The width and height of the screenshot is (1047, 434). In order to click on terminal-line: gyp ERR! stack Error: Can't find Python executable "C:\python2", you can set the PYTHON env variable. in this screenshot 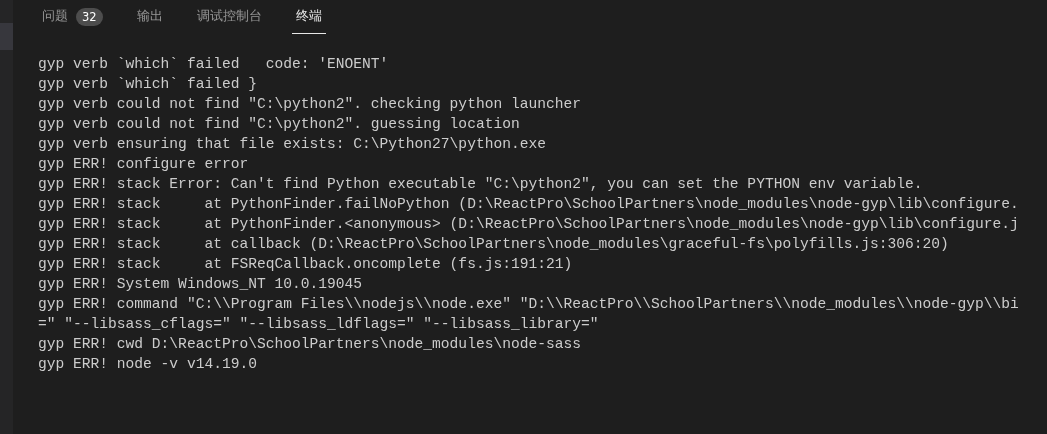, I will do `click(481, 184)`.